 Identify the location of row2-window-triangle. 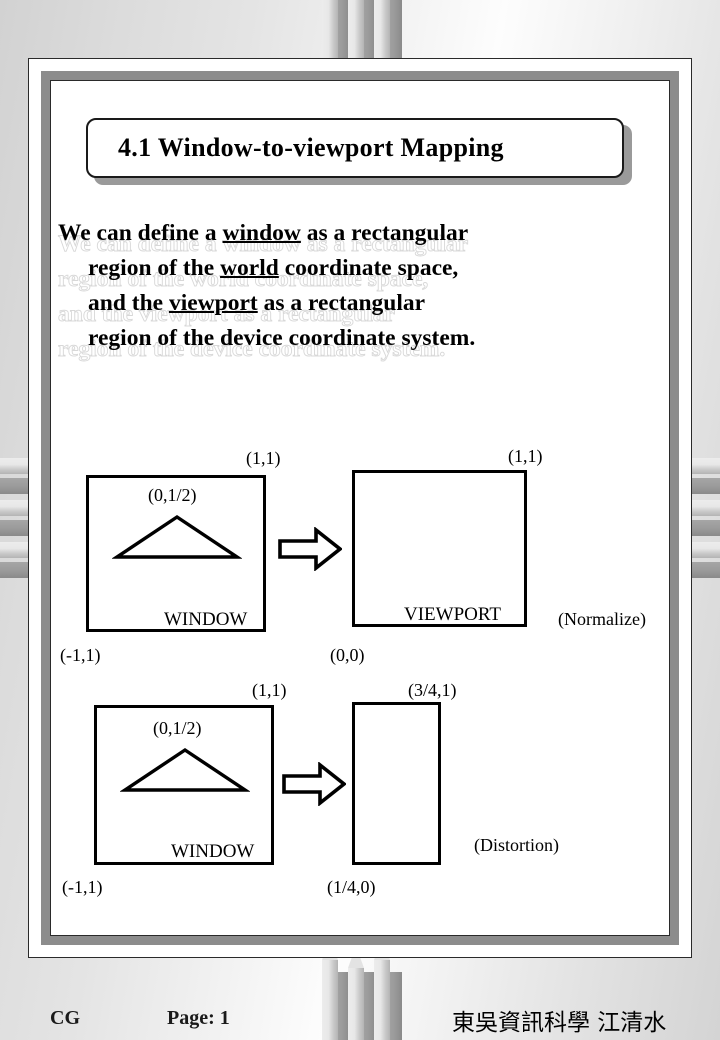
(185, 769).